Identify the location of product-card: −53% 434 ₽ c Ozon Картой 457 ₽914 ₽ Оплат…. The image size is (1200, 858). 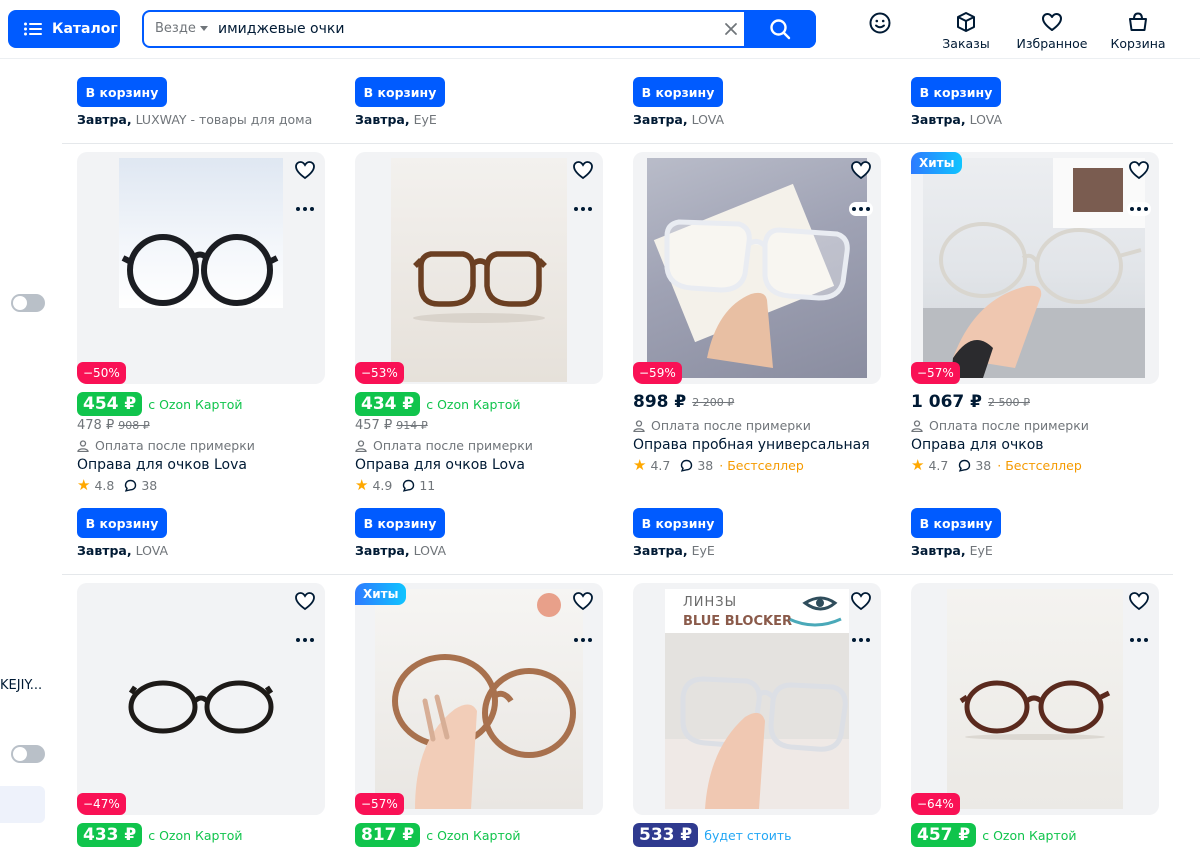
(479, 357).